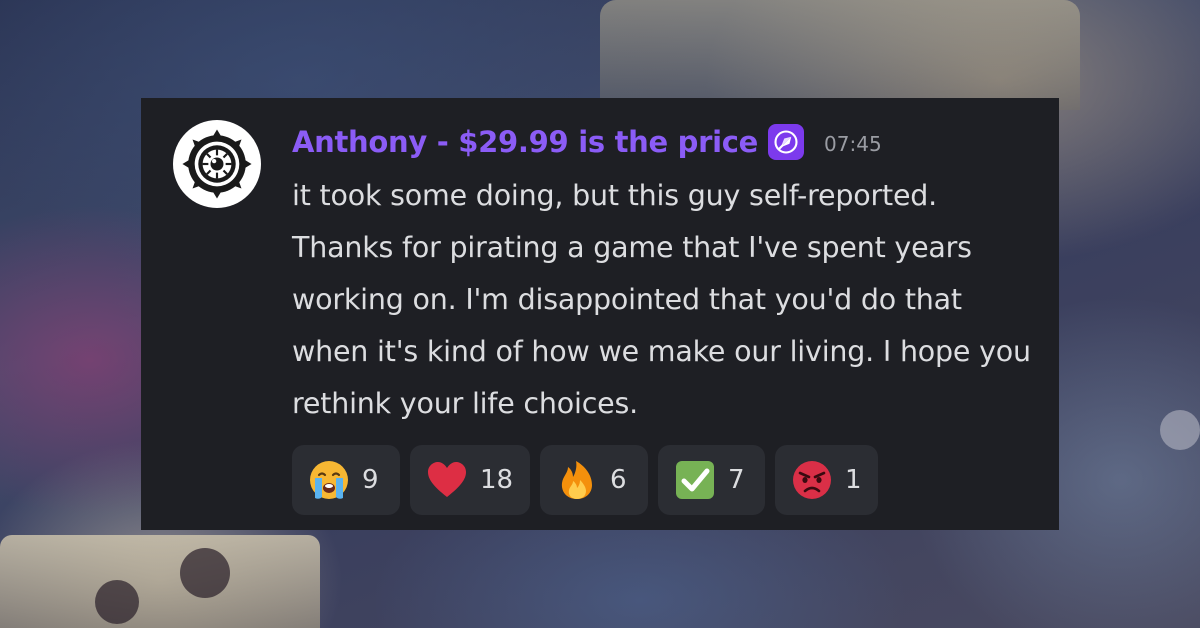 This screenshot has height=628, width=1200. Describe the element at coordinates (840, 55) in the screenshot. I see `background-ship` at that location.